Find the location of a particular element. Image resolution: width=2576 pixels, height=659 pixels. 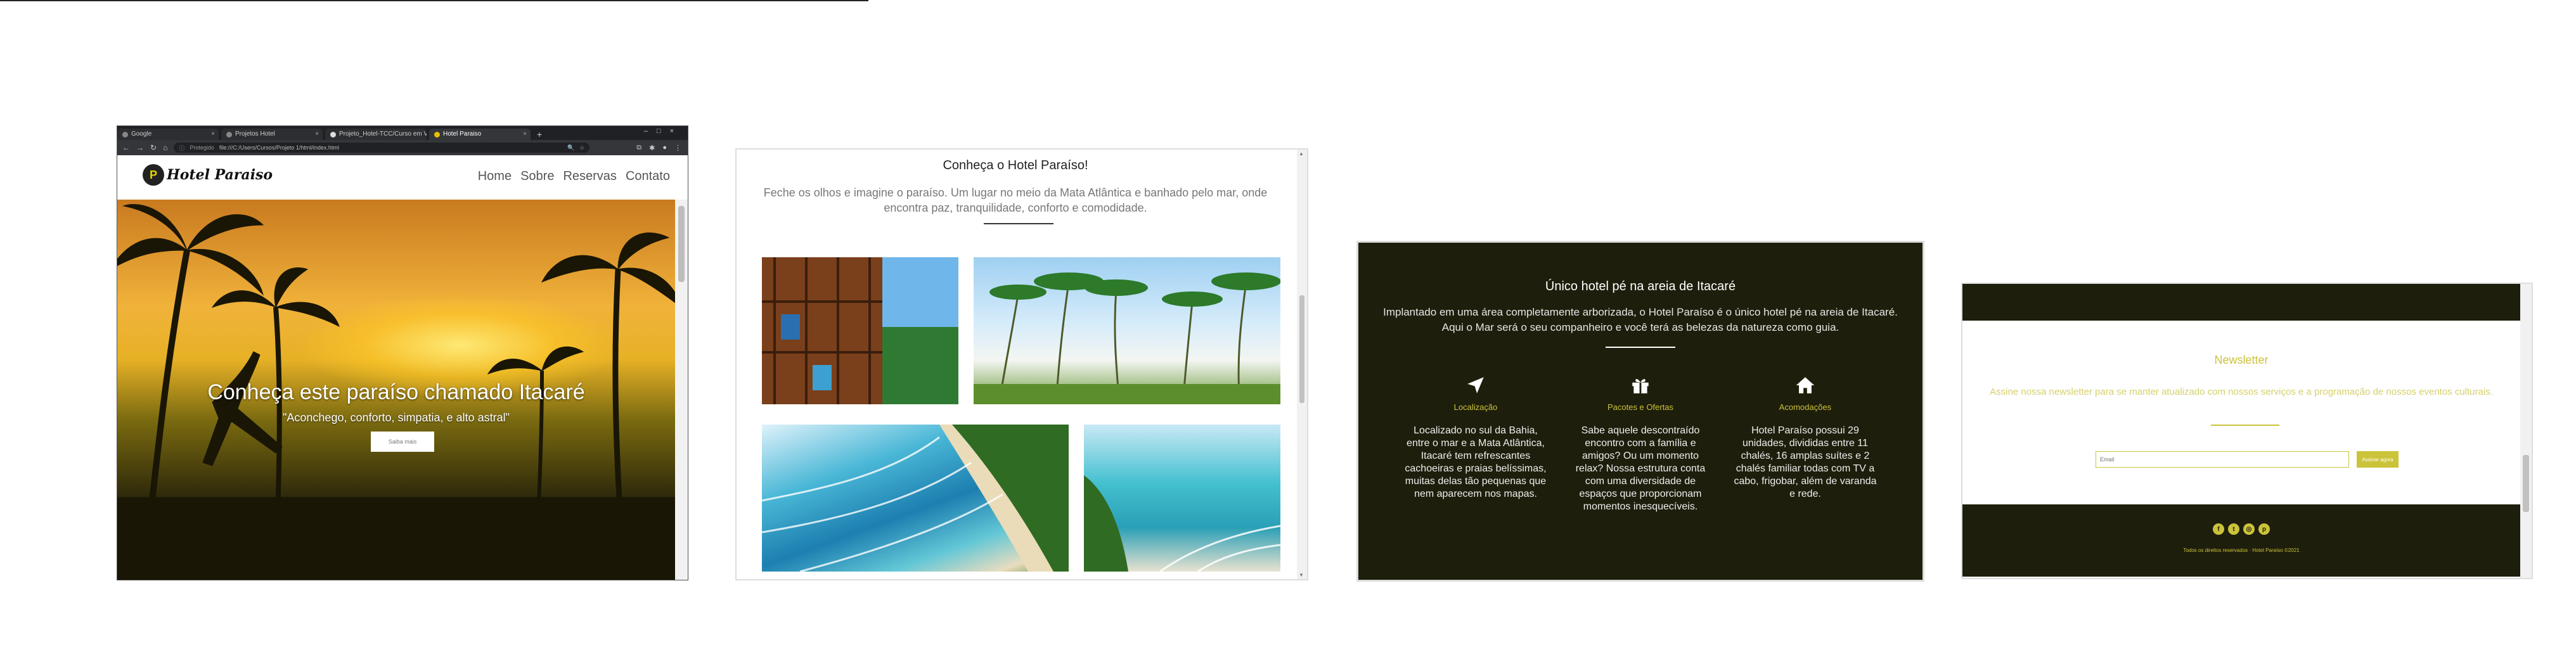

palms-drawing is located at coordinates (1127, 338).